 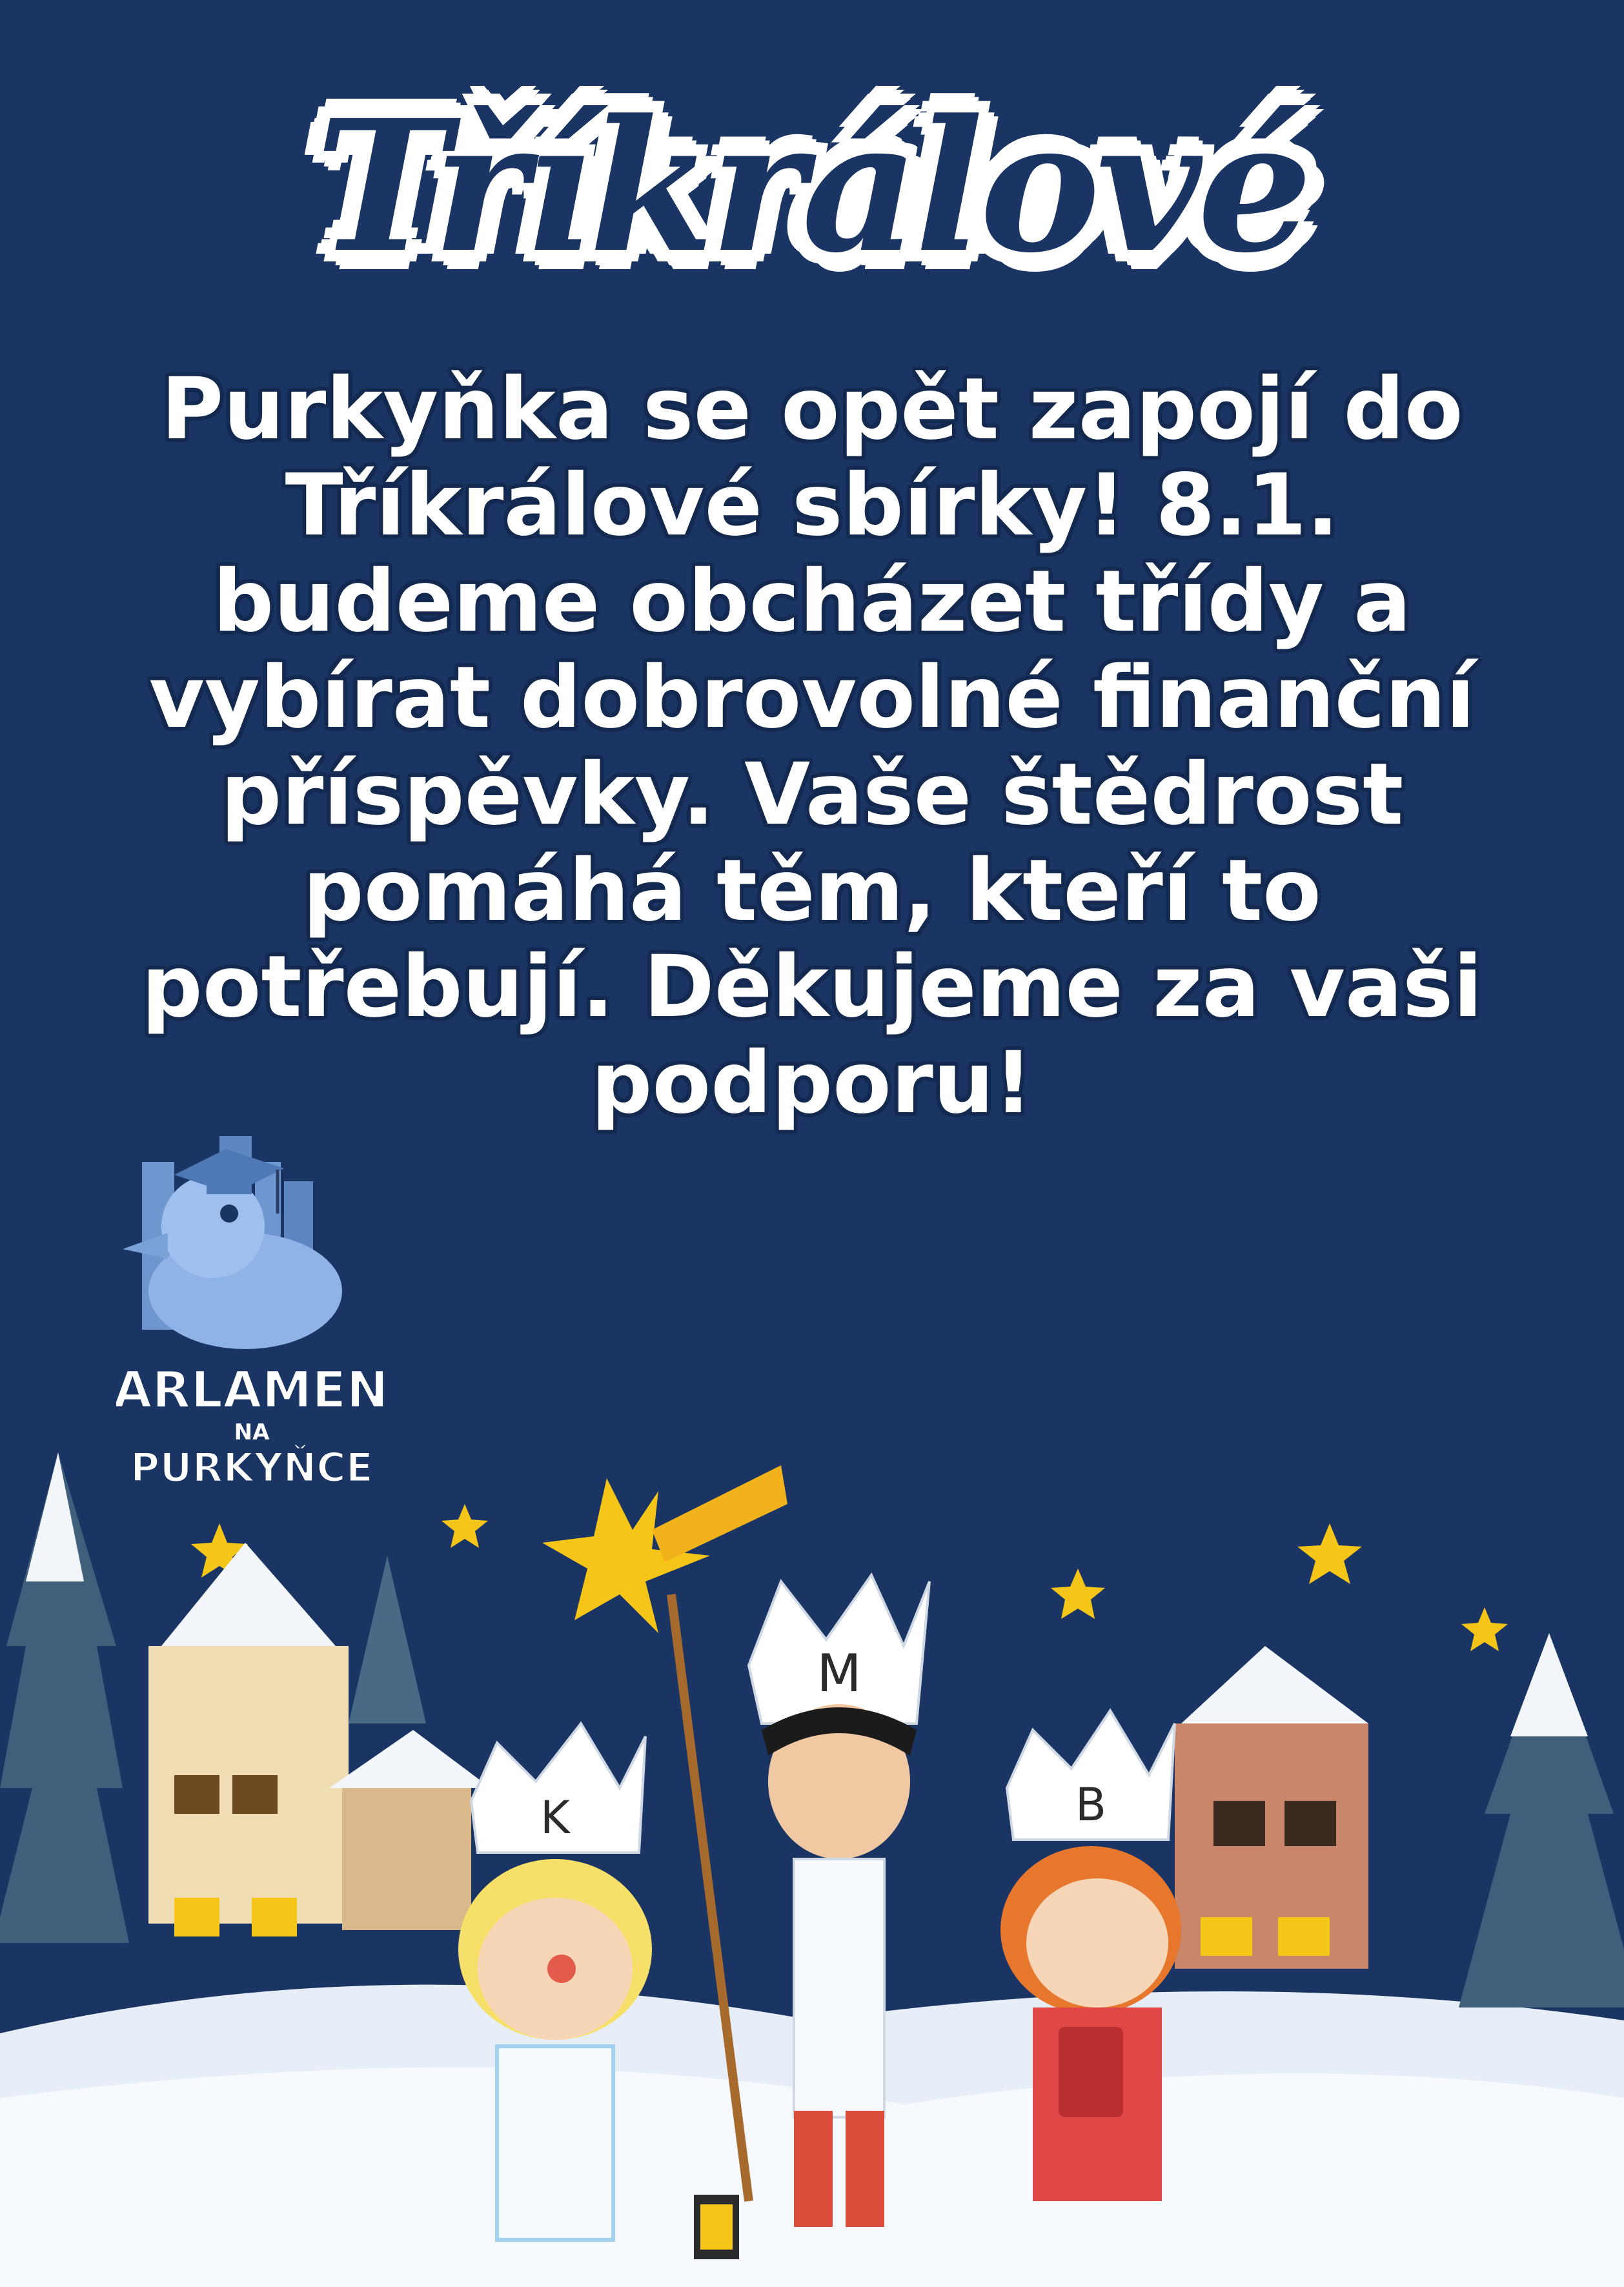 What do you see at coordinates (716, 2227) in the screenshot?
I see `lantern-icon` at bounding box center [716, 2227].